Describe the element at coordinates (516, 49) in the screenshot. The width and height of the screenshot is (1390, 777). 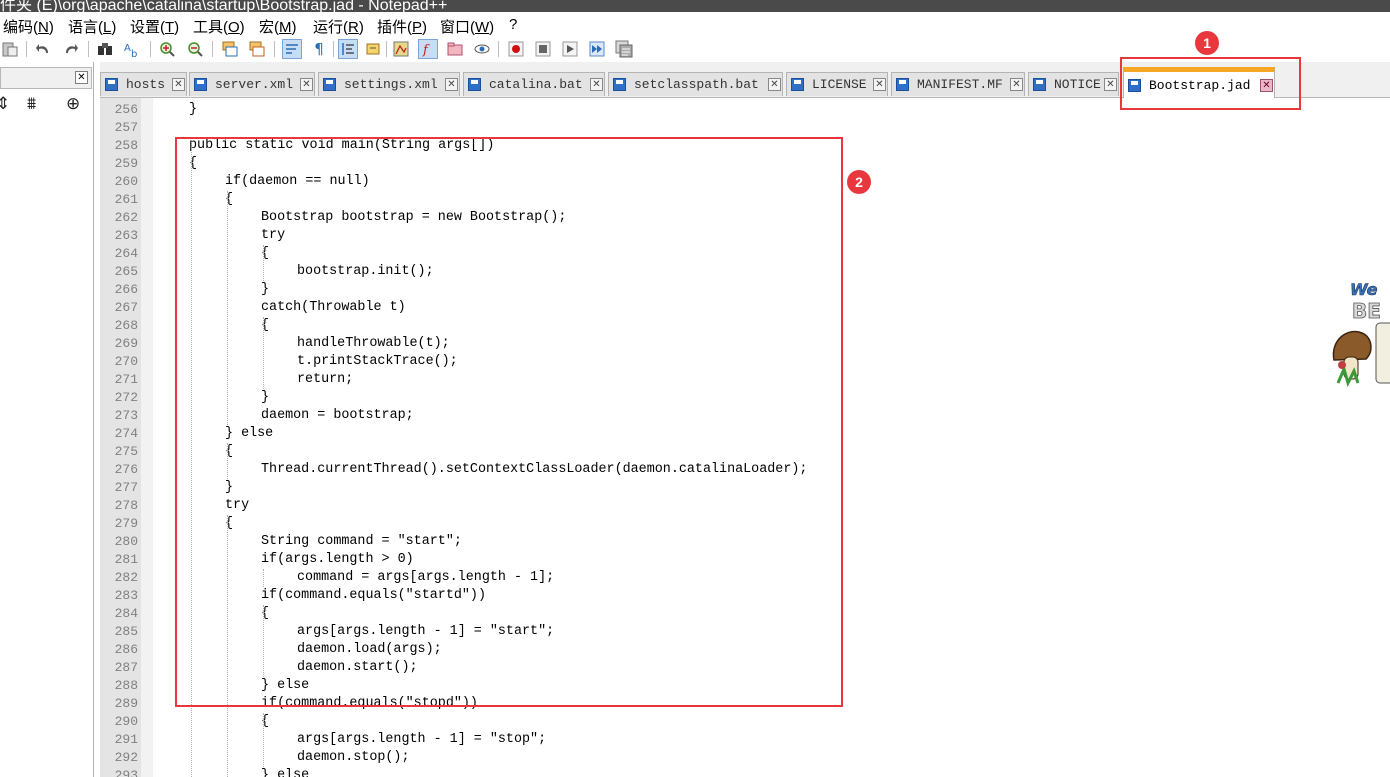
I see `record-macro-icon` at that location.